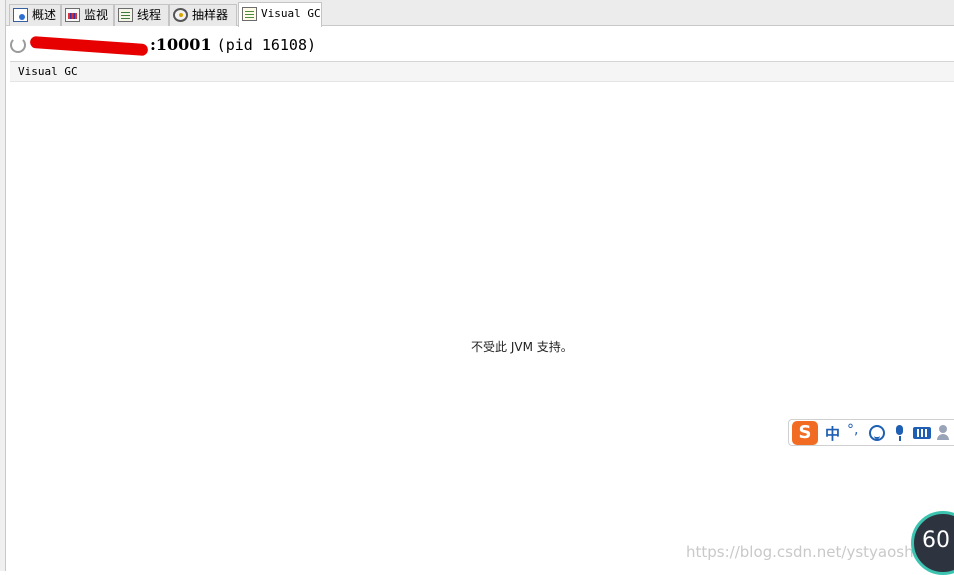  Describe the element at coordinates (89, 46) in the screenshot. I see `redacted-host` at that location.